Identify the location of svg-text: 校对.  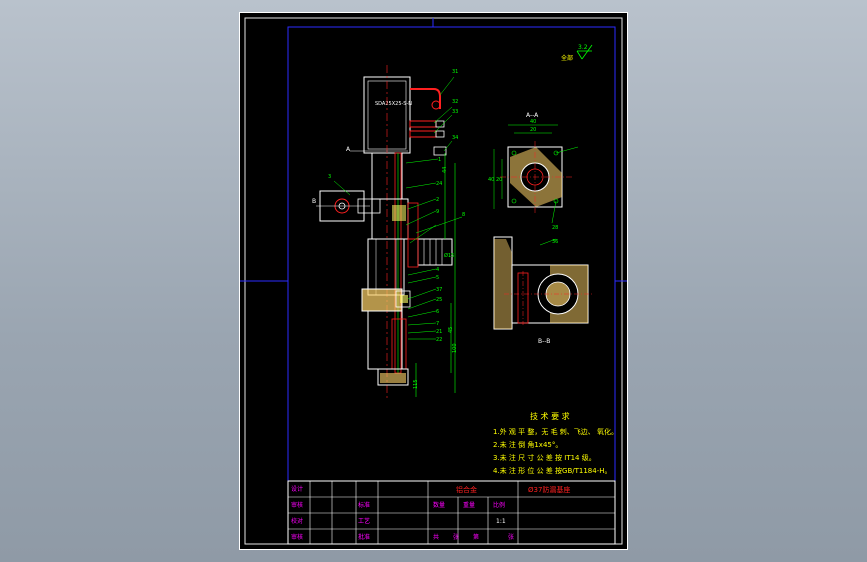
(297, 521).